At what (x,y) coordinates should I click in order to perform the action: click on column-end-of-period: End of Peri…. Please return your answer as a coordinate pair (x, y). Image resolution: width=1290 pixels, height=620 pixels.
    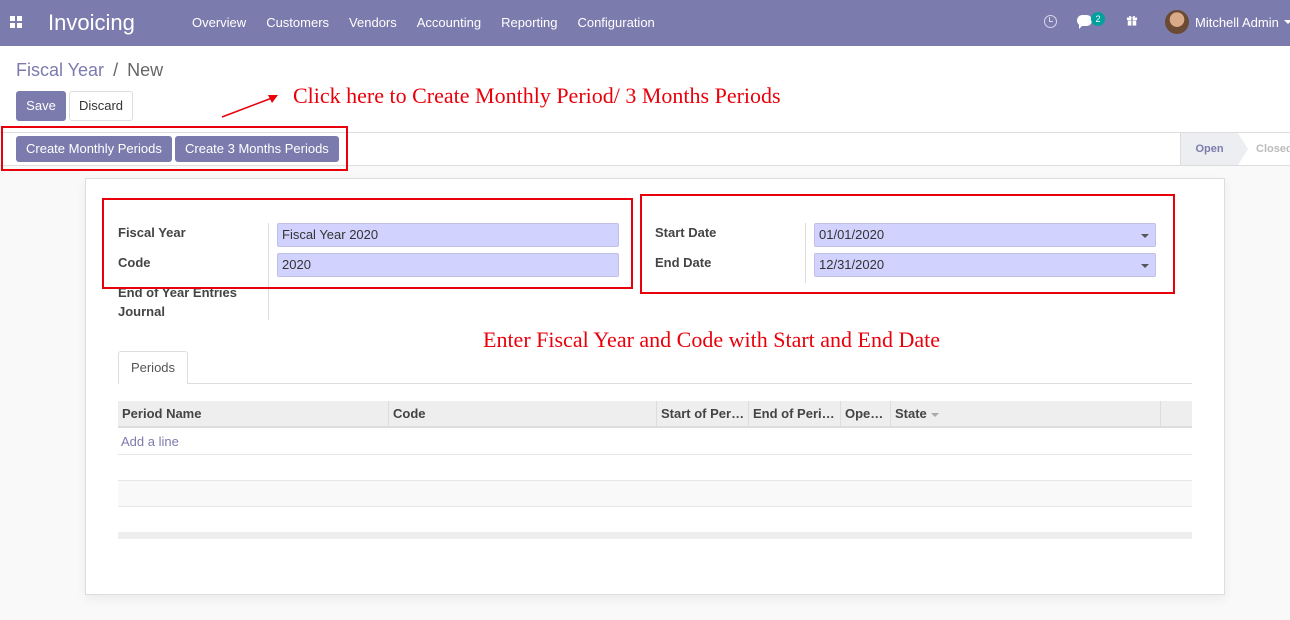
    Looking at the image, I should click on (795, 413).